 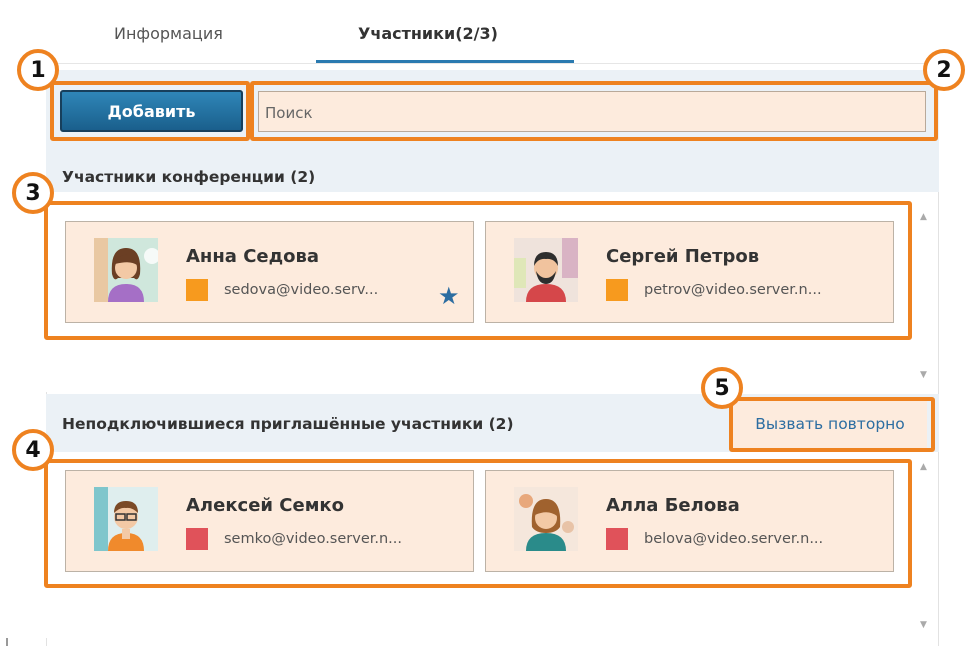 What do you see at coordinates (944, 70) in the screenshot?
I see `annotation-marker-2: 2` at bounding box center [944, 70].